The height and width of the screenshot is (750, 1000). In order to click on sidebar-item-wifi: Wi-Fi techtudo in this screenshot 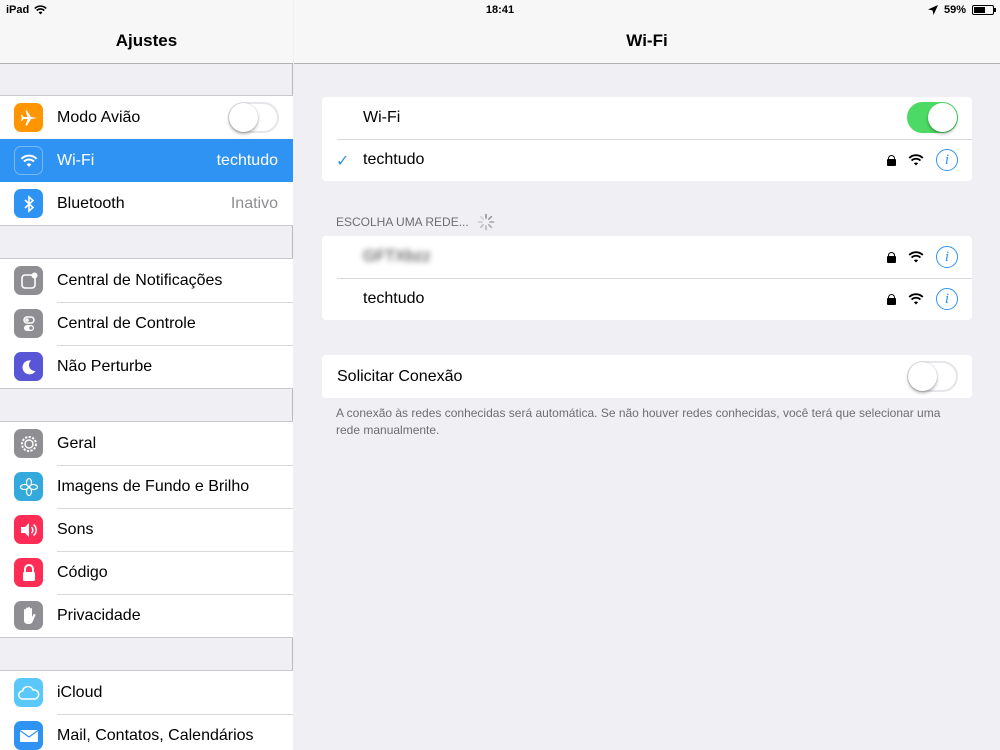, I will do `click(146, 160)`.